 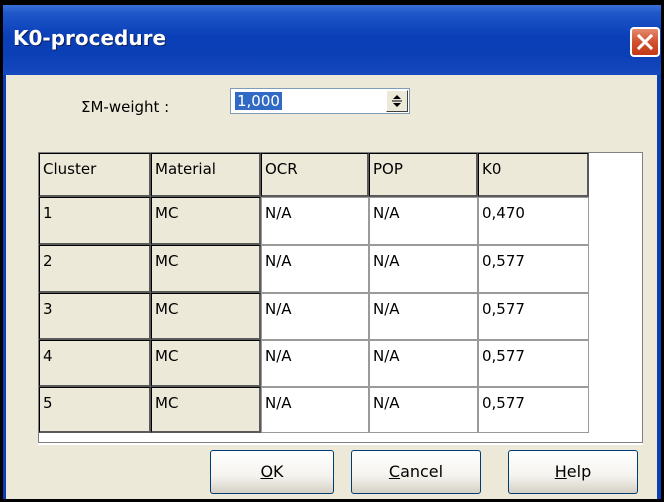 I want to click on close-button, so click(x=645, y=42).